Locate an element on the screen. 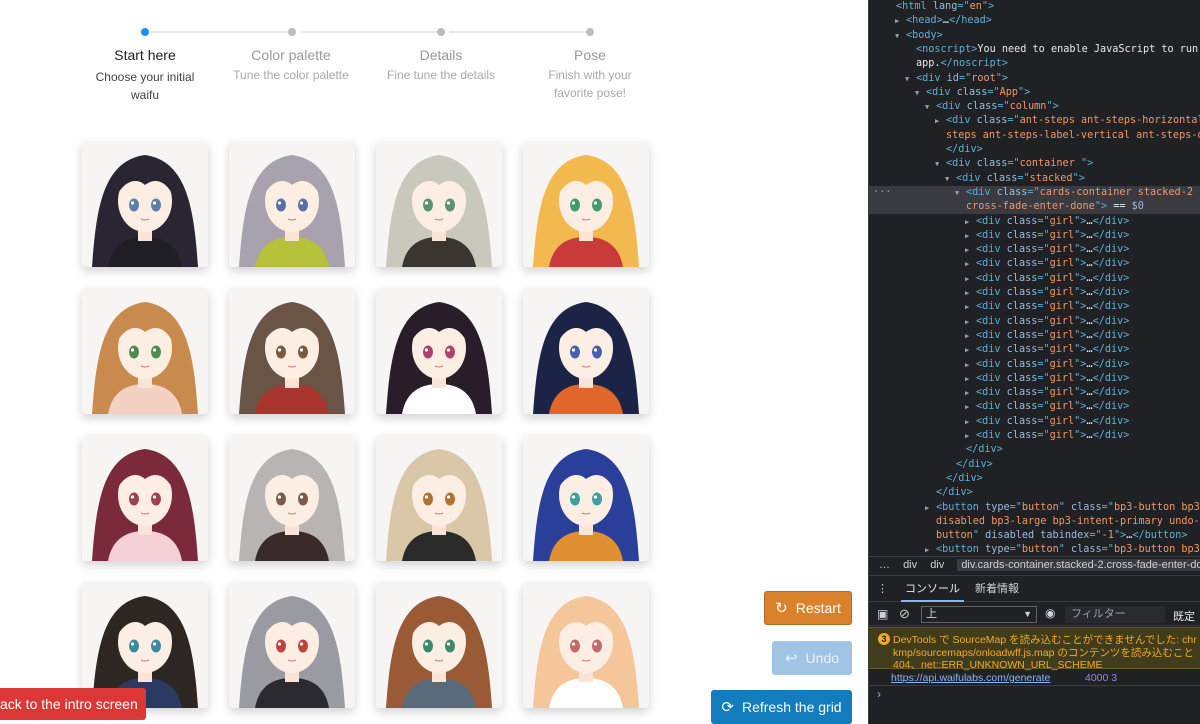 The image size is (1200, 724). dom-node: ▼ <div class="container "> is located at coordinates (1034, 164).